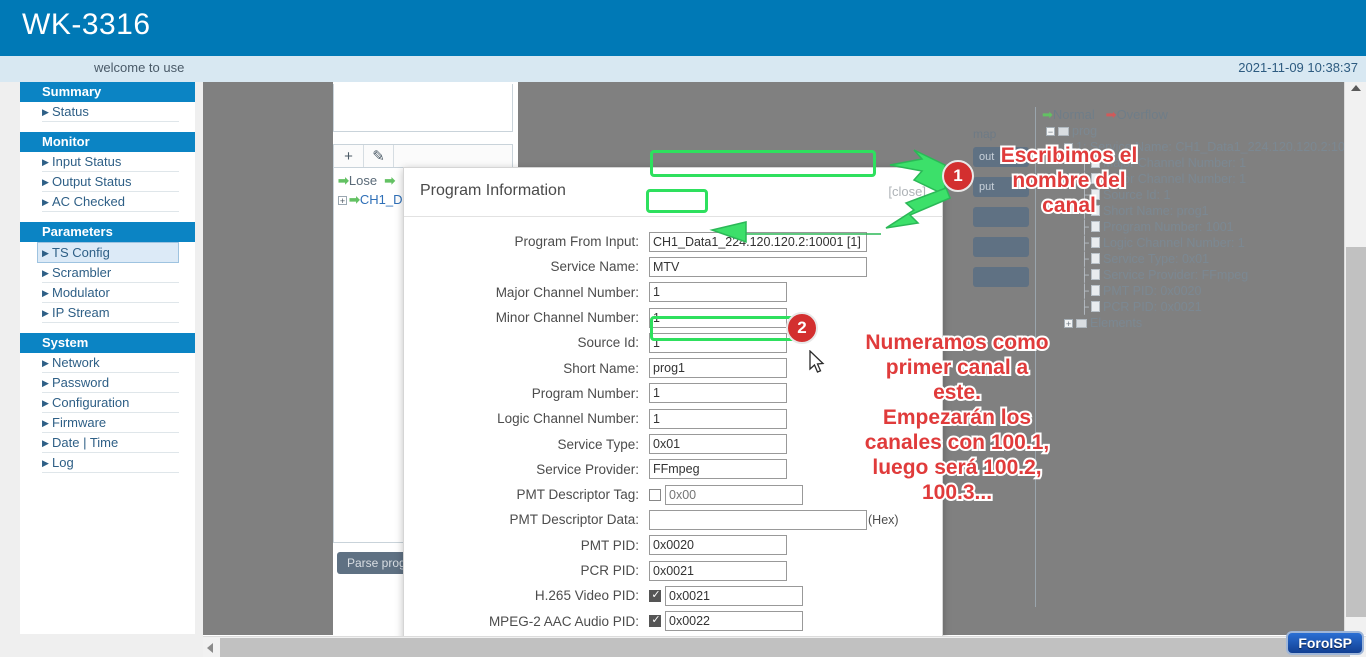 This screenshot has height=657, width=1366. I want to click on mpeg2-aac-audio-pid-checkbox, so click(655, 620).